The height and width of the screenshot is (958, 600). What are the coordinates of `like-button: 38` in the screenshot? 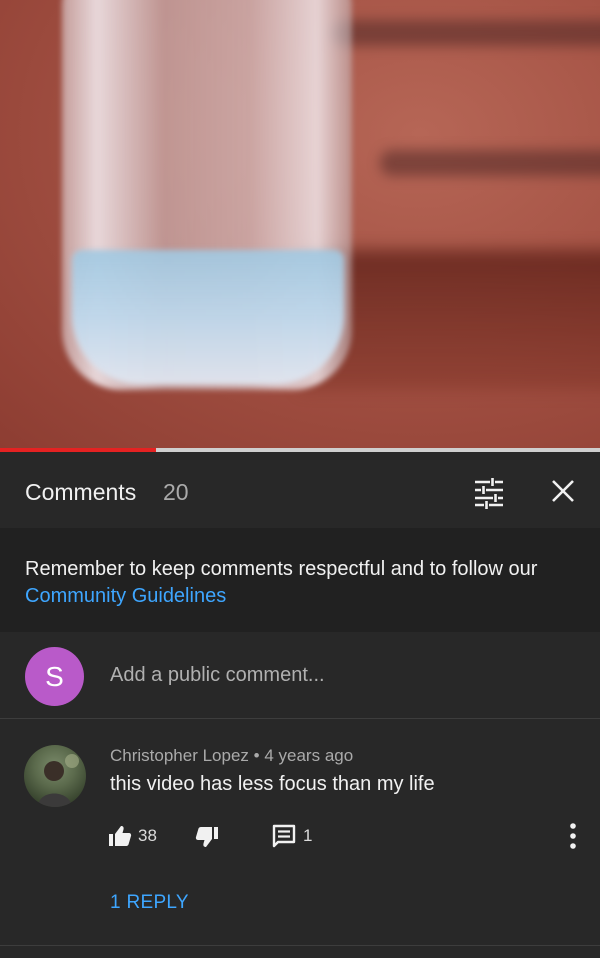 It's located at (132, 836).